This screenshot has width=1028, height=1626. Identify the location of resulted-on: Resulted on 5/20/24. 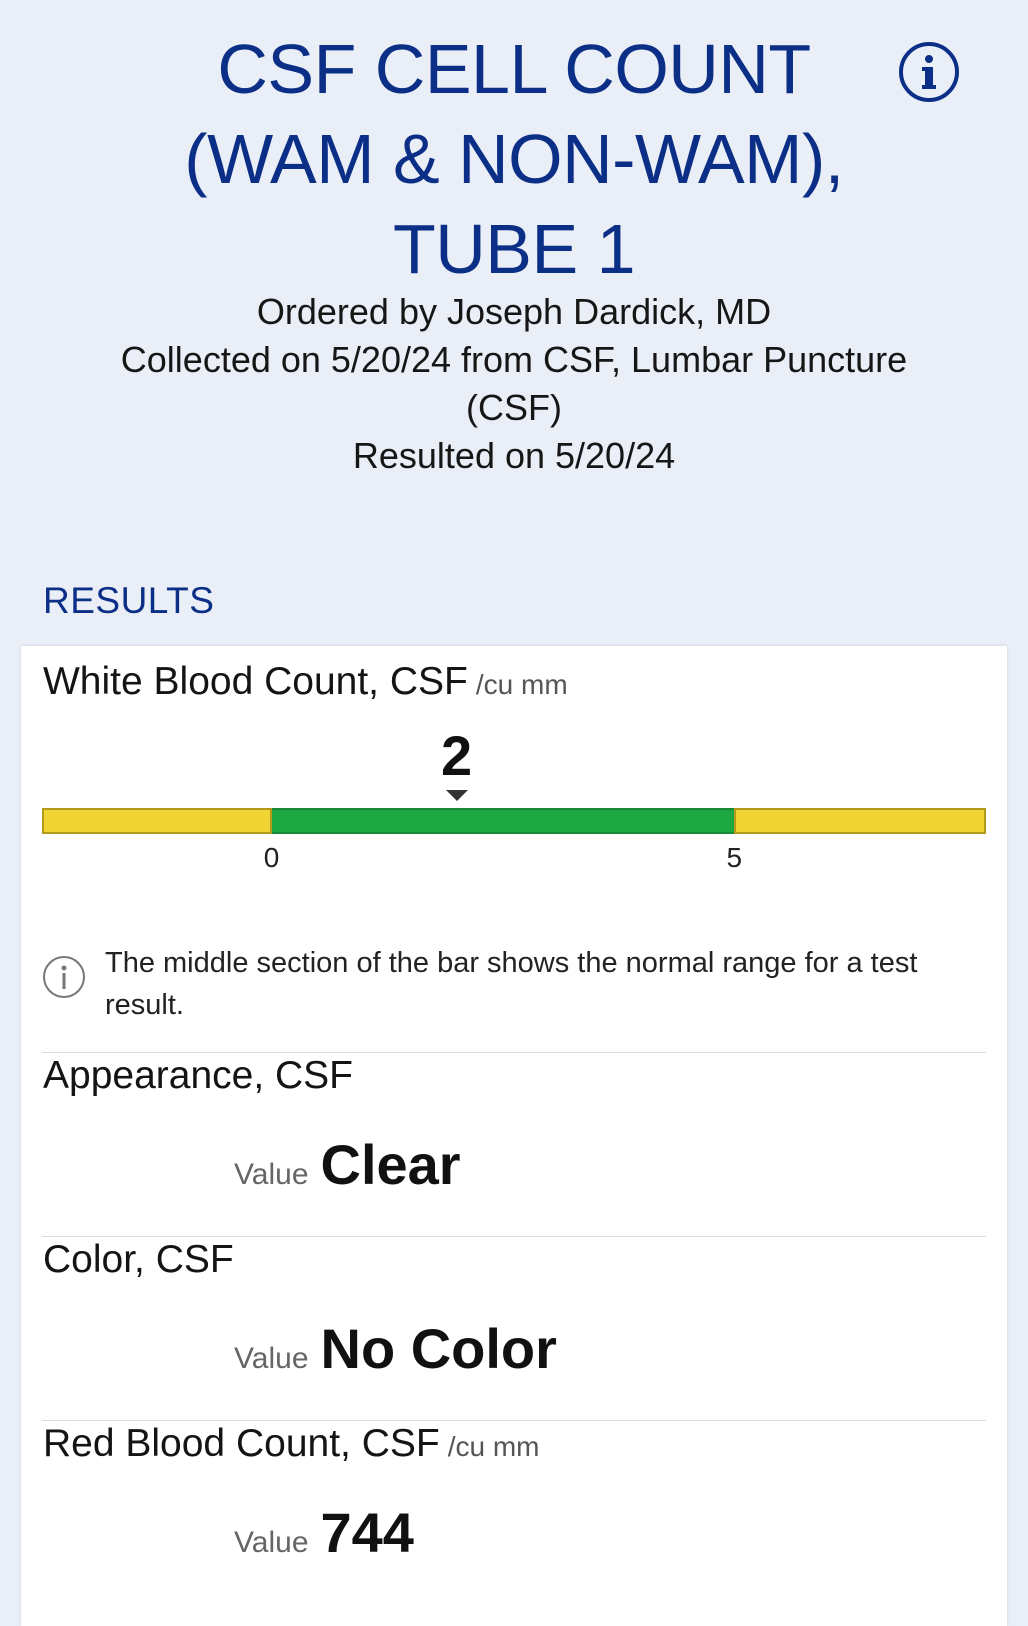
(514, 455).